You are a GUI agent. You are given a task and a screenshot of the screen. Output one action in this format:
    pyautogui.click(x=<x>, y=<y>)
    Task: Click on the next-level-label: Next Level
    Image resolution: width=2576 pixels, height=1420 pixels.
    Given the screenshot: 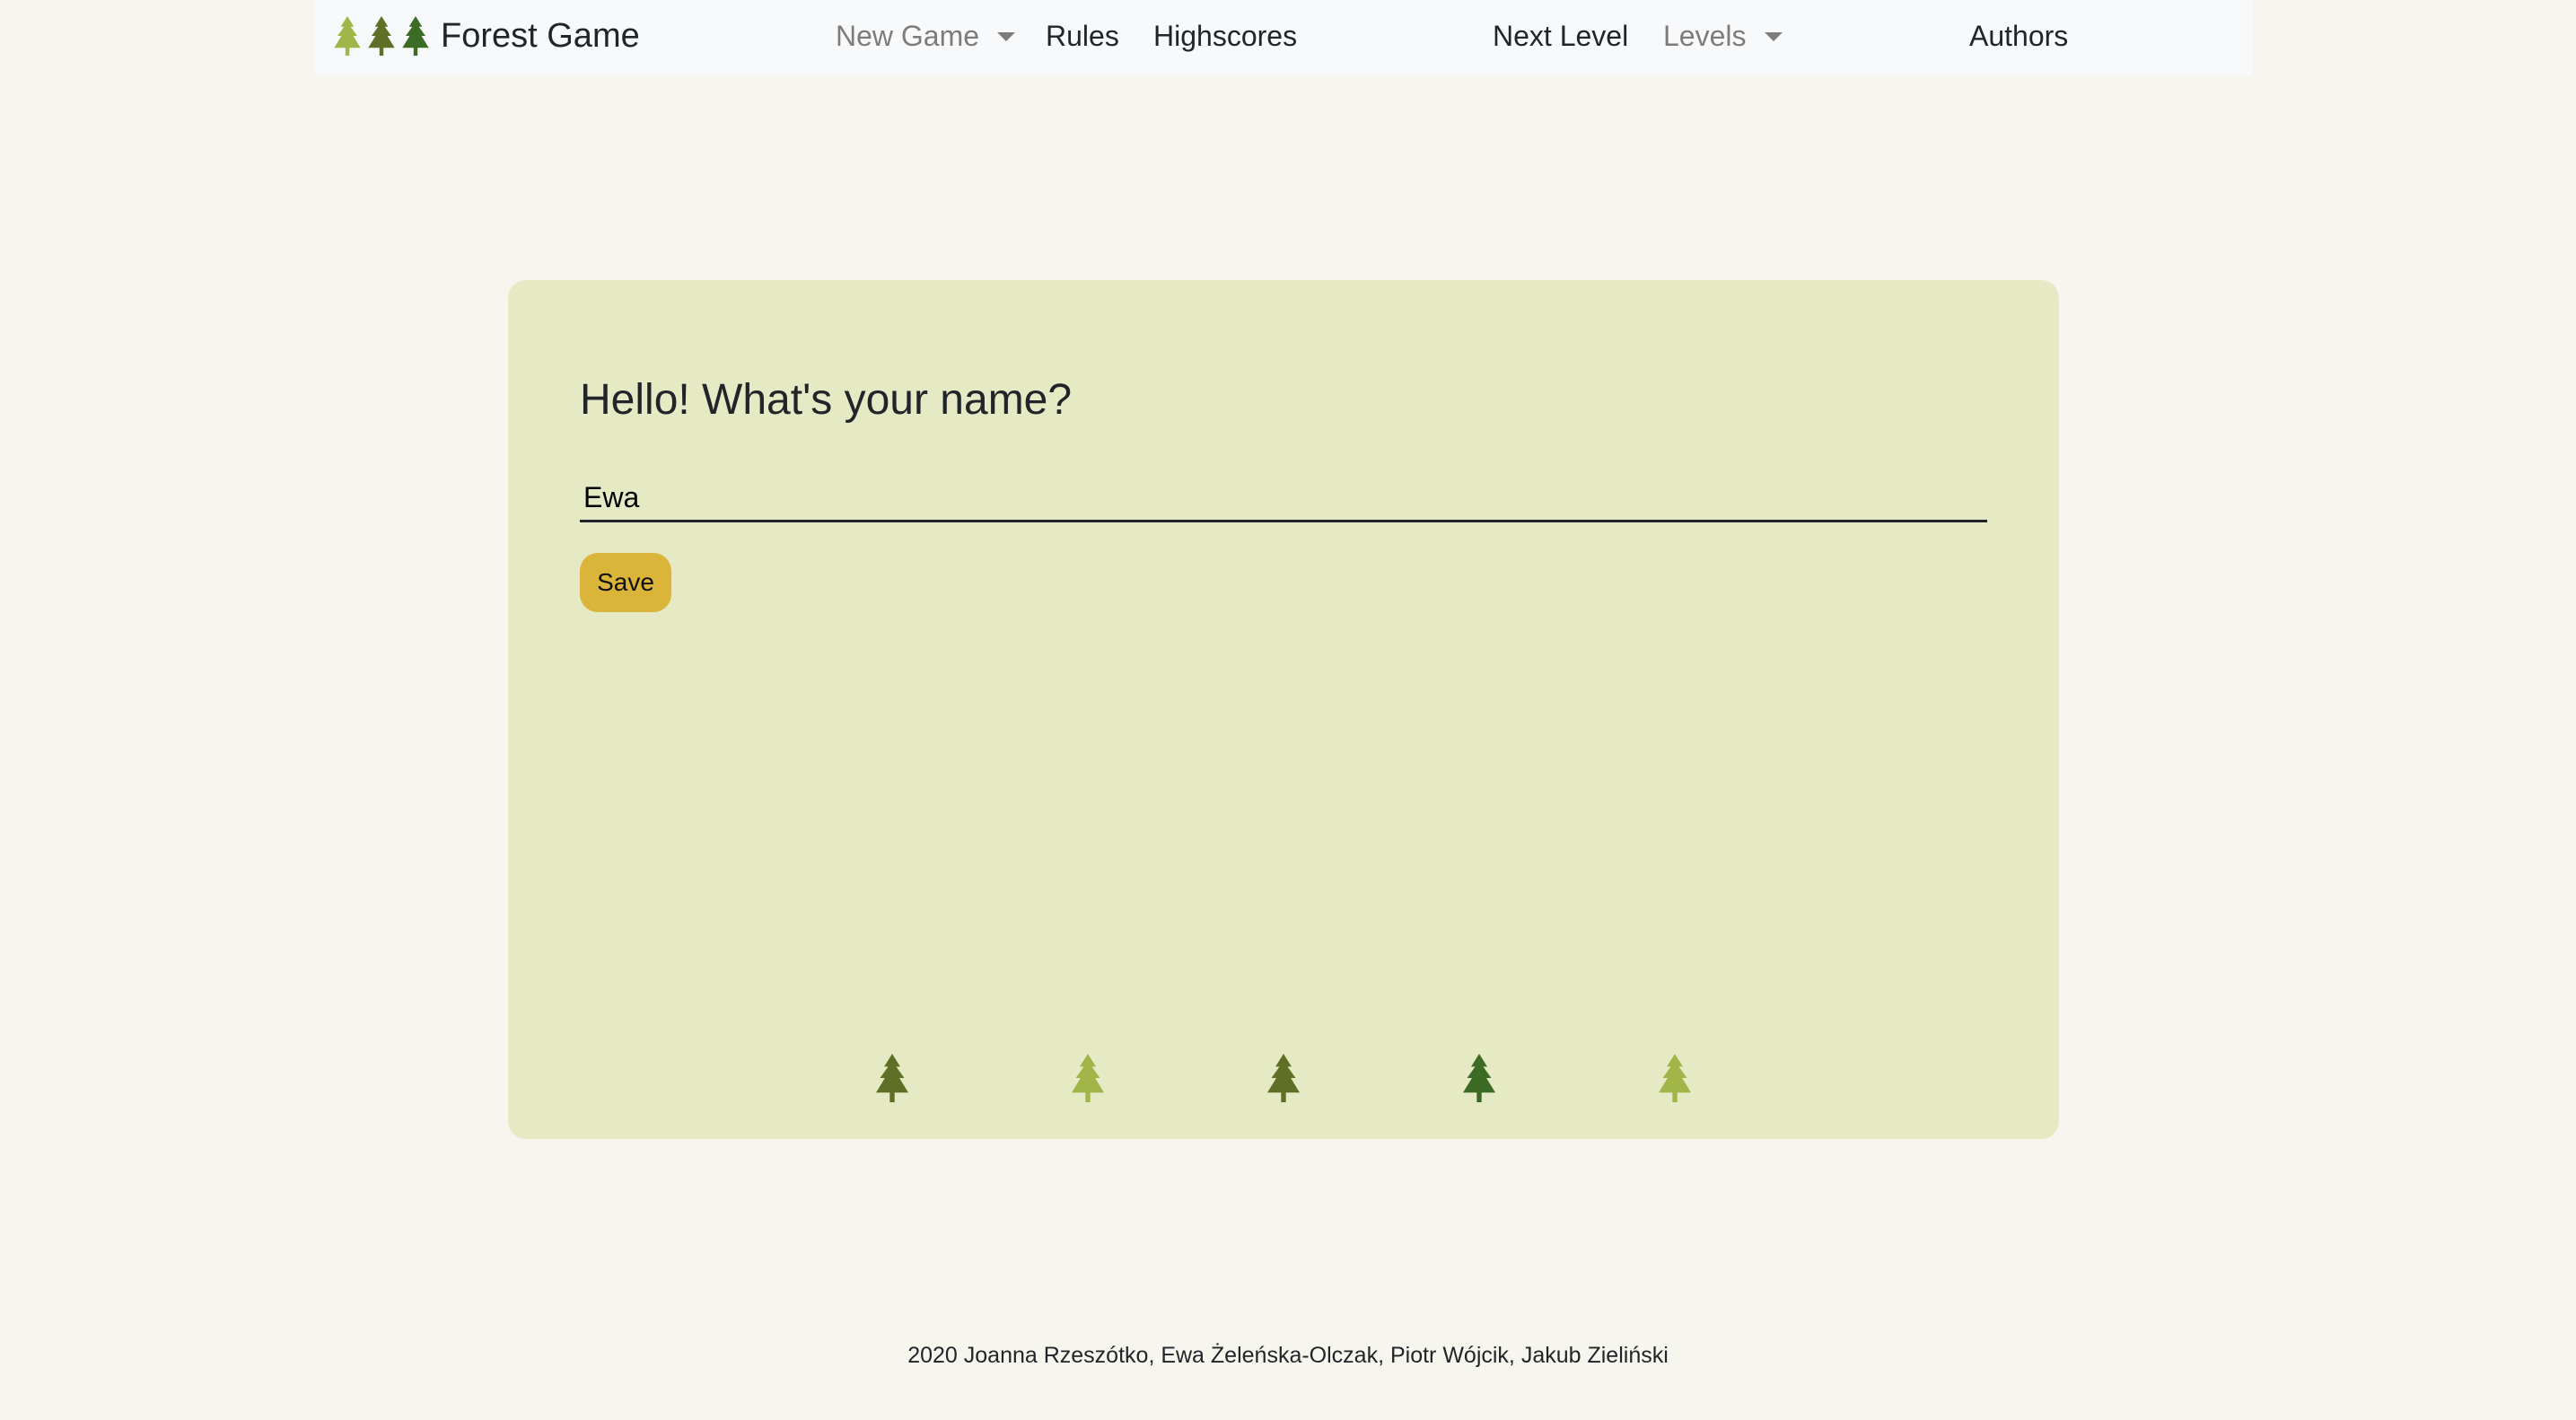 What is the action you would take?
    pyautogui.click(x=1561, y=35)
    